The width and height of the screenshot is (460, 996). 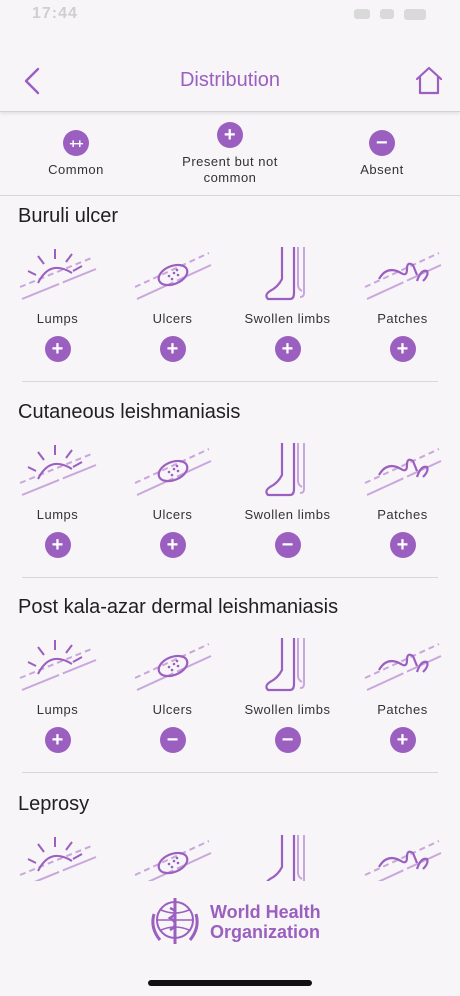 What do you see at coordinates (172, 694) in the screenshot?
I see `lesion-item-ulcers: Ulcers −` at bounding box center [172, 694].